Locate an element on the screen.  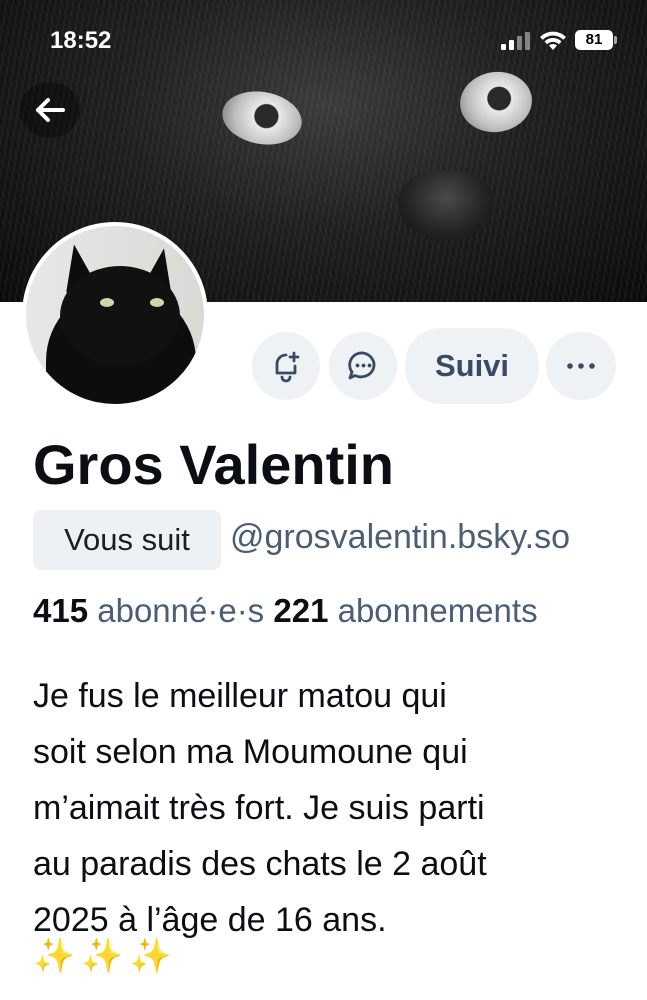
arrow-left-icon is located at coordinates (50, 110).